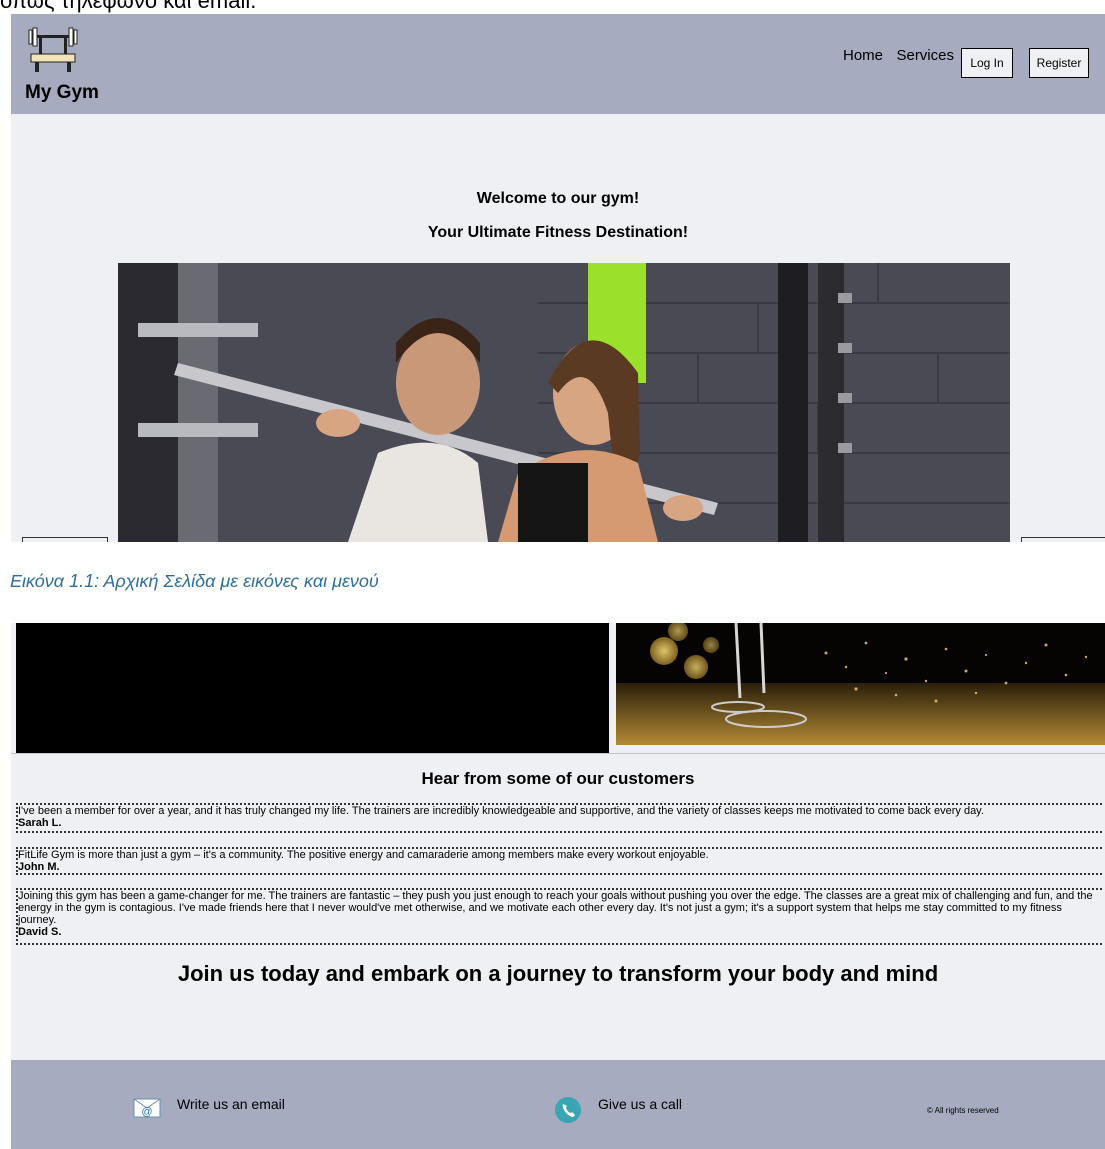 Image resolution: width=1105 pixels, height=1149 pixels. What do you see at coordinates (128, 6) in the screenshot?
I see `document-caption-top: όπως τηλέφωνο και email.` at bounding box center [128, 6].